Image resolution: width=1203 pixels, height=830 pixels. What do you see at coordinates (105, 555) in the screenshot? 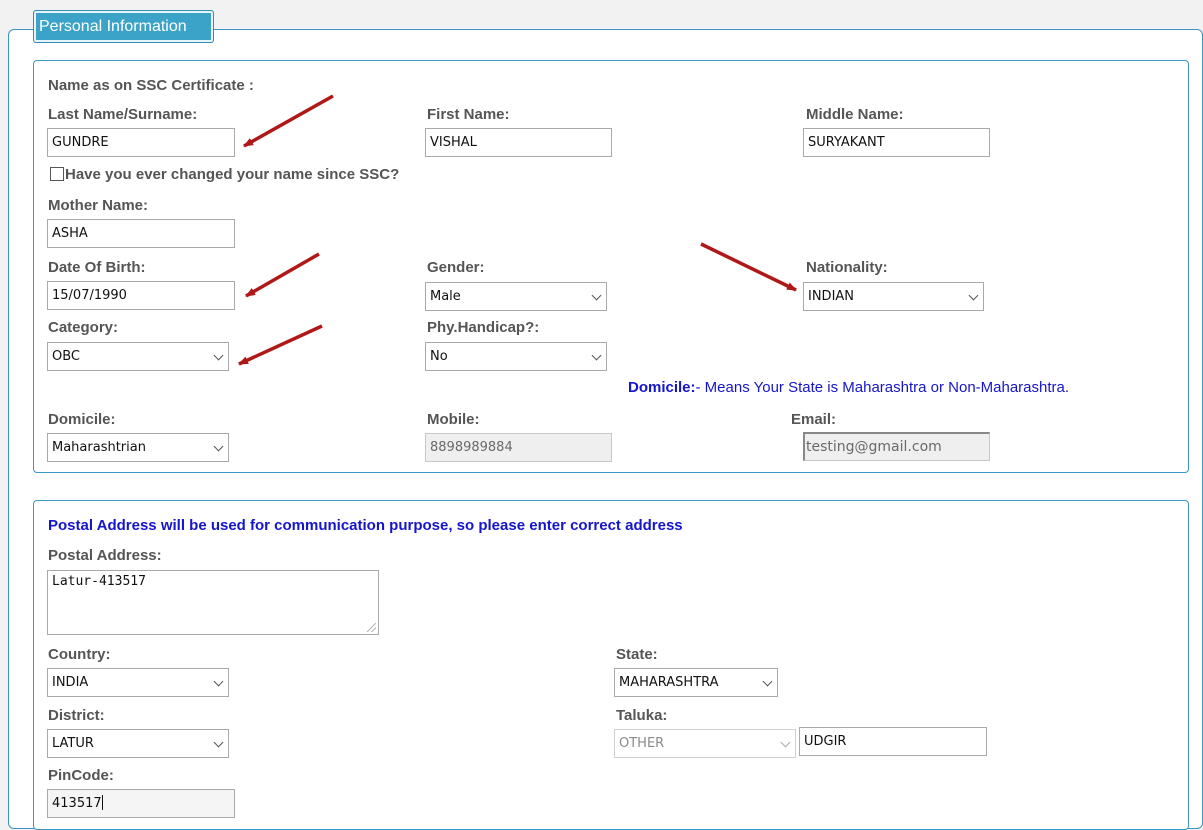
I see `postal-address-label: Postal Address:` at bounding box center [105, 555].